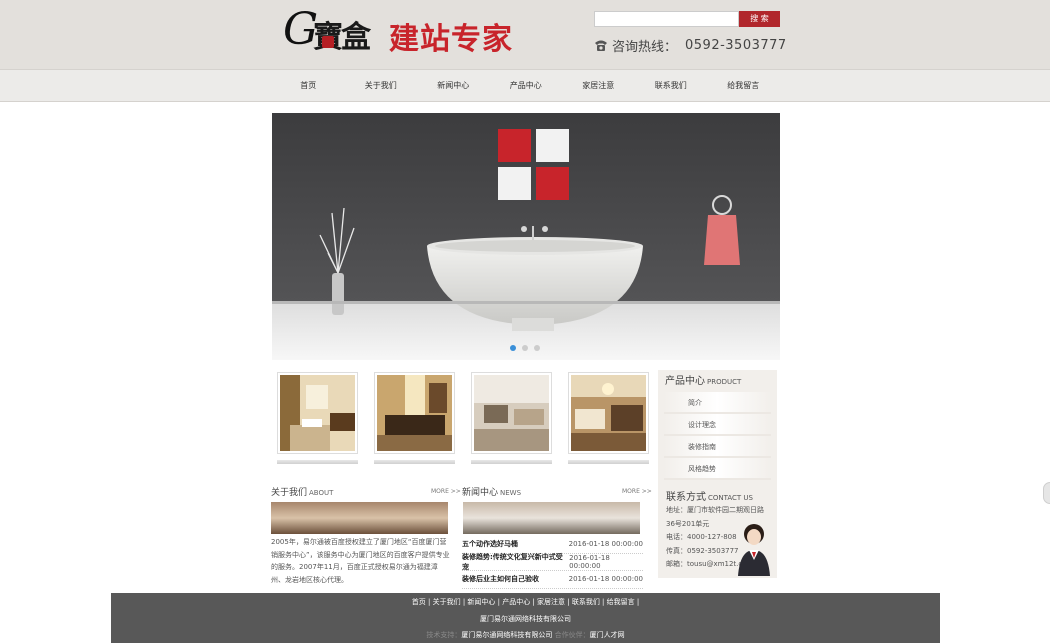 The image size is (1050, 643). I want to click on nav-item-contact: 联系我们, so click(671, 86).